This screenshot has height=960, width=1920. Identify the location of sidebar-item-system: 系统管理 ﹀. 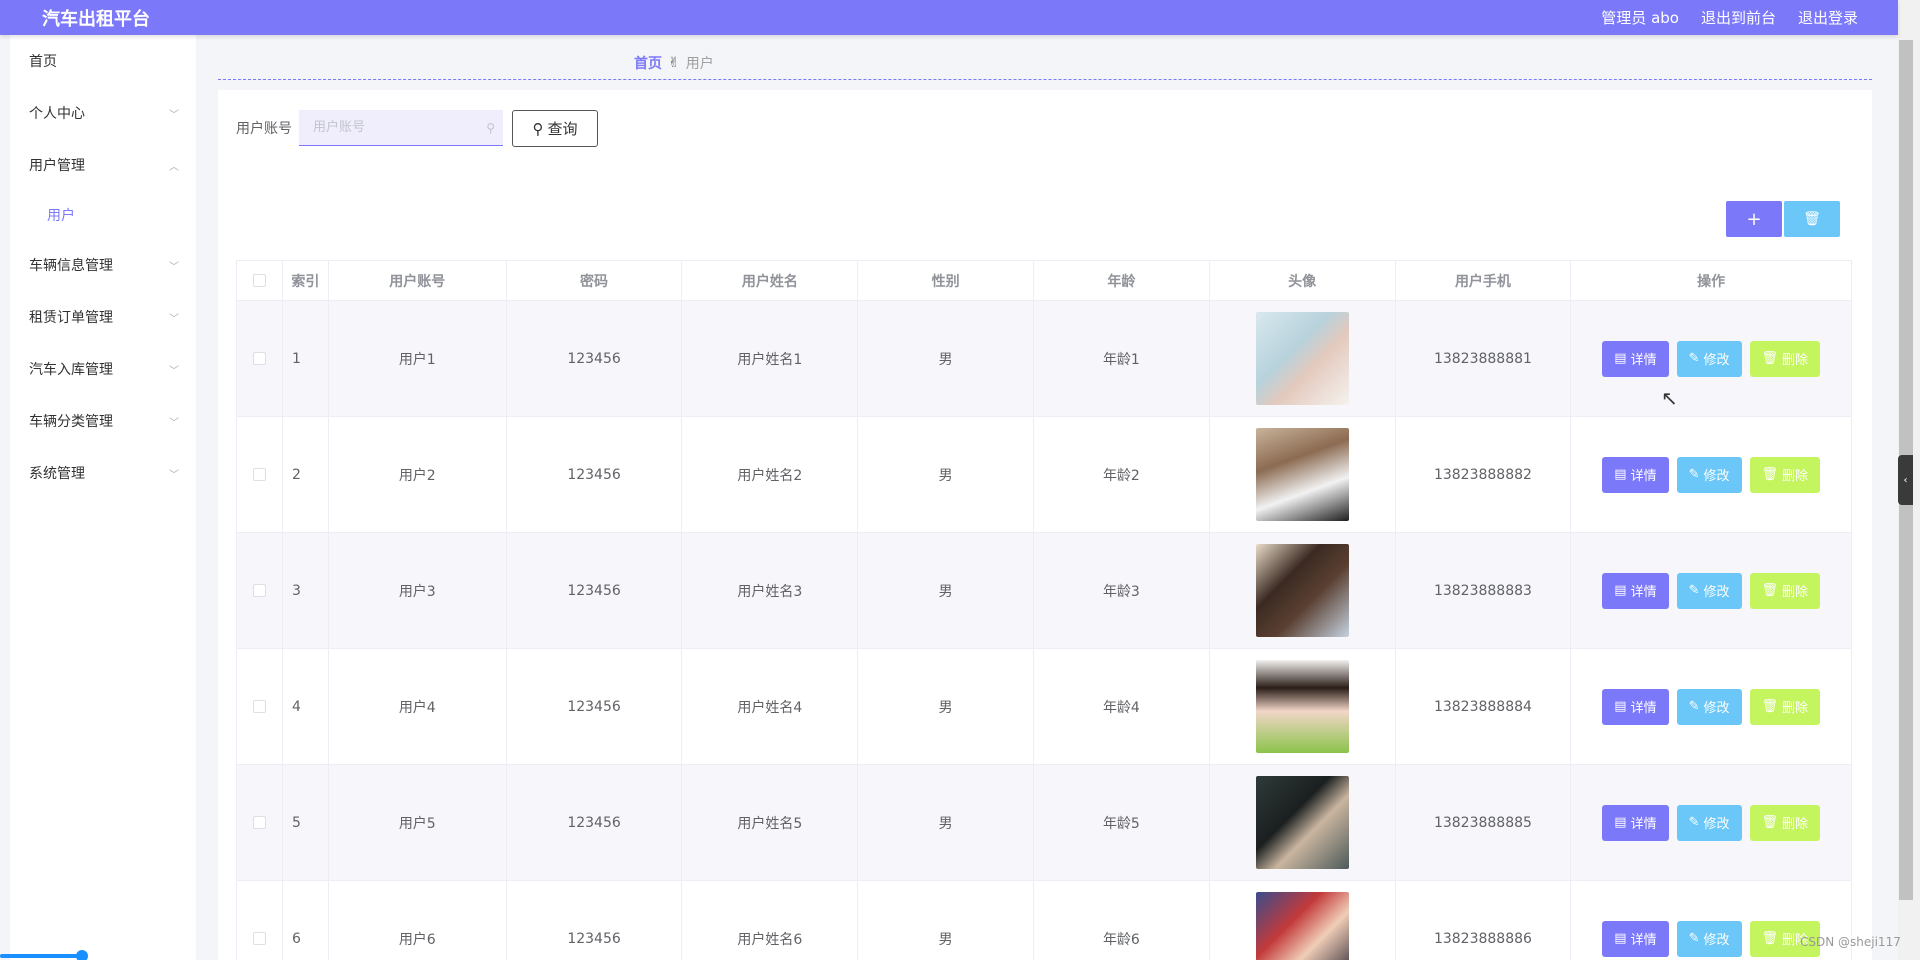
(104, 473).